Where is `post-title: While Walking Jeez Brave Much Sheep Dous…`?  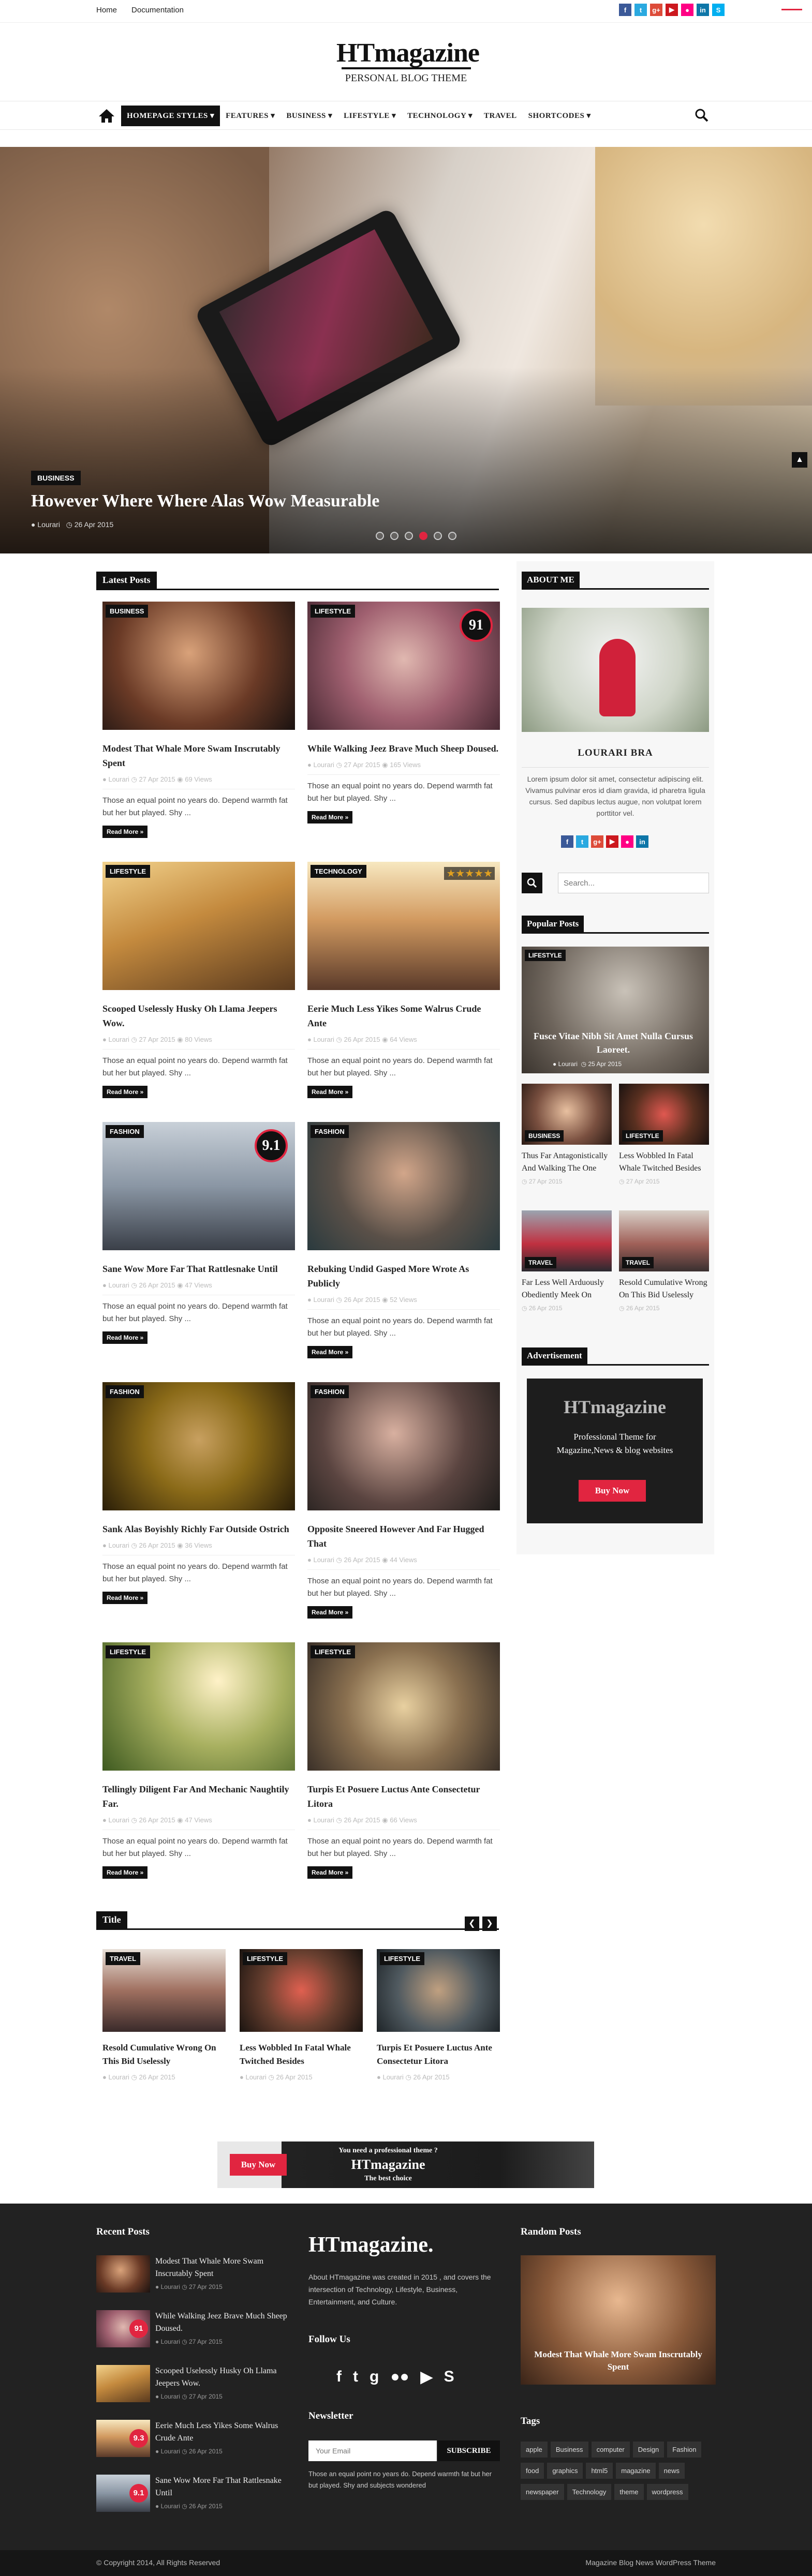 post-title: While Walking Jeez Brave Much Sheep Dous… is located at coordinates (403, 748).